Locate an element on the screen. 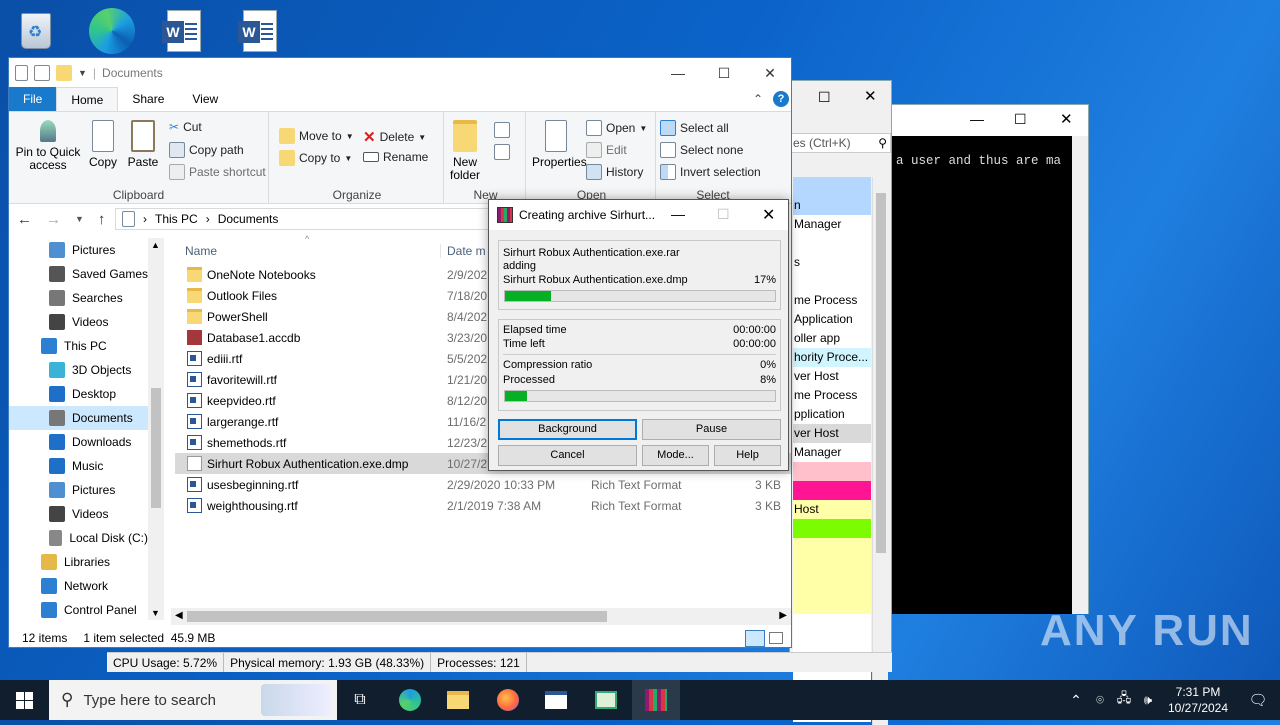  word-document-icon is located at coordinates (259, 31).